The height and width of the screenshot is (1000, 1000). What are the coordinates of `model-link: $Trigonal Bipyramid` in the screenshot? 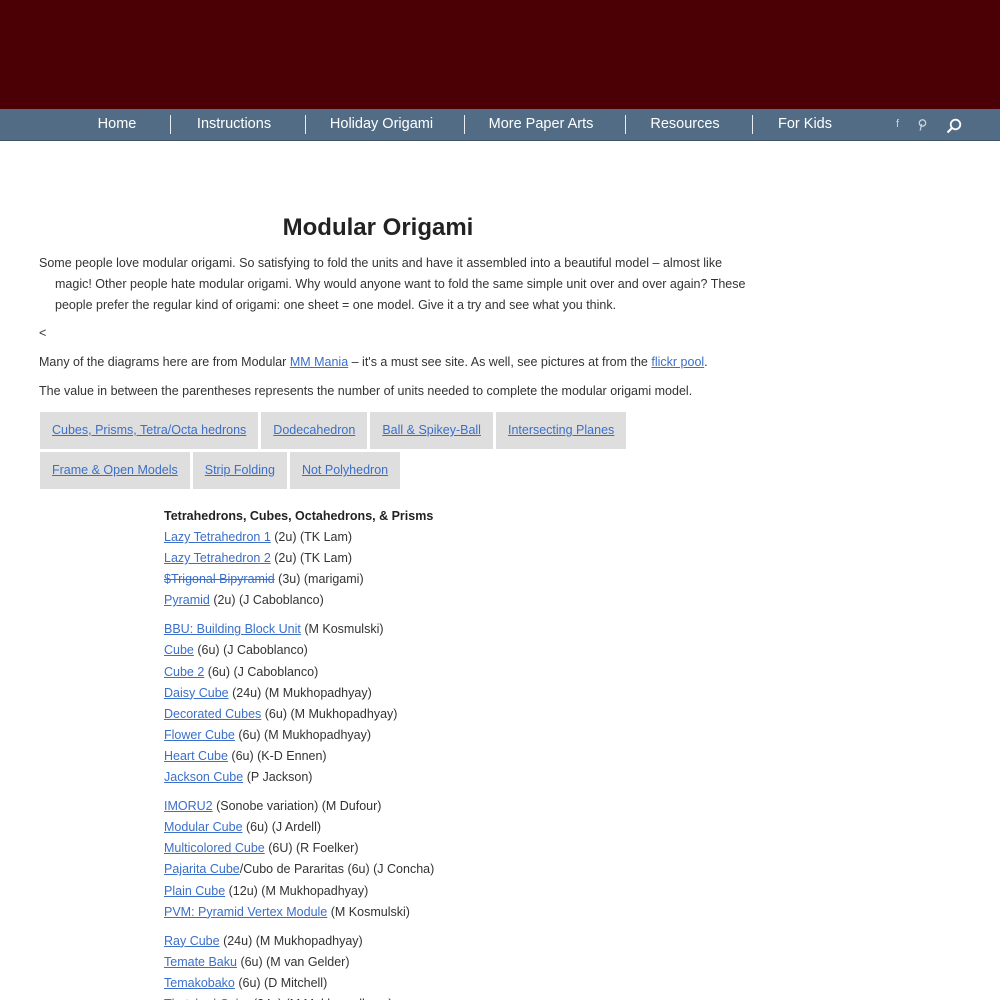 It's located at (219, 579).